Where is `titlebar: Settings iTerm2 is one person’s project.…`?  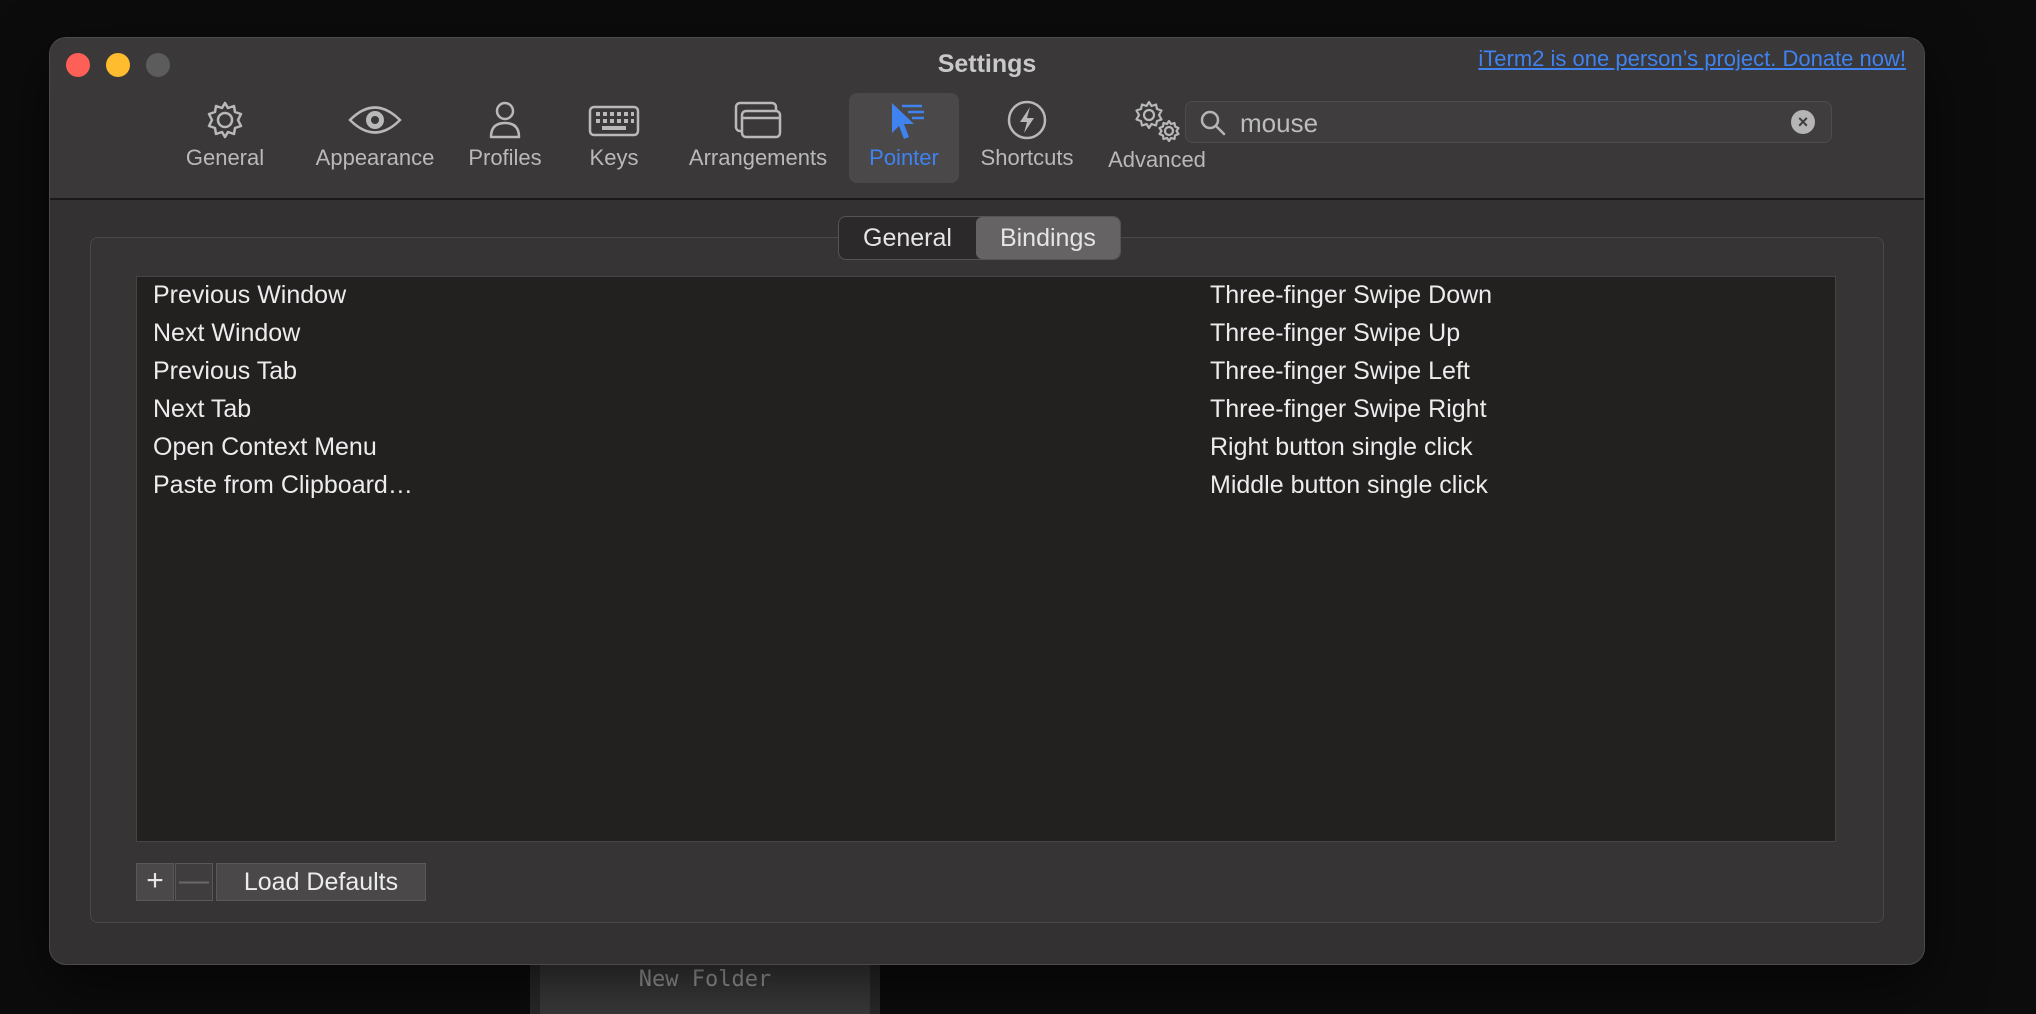 titlebar: Settings iTerm2 is one person’s project.… is located at coordinates (987, 119).